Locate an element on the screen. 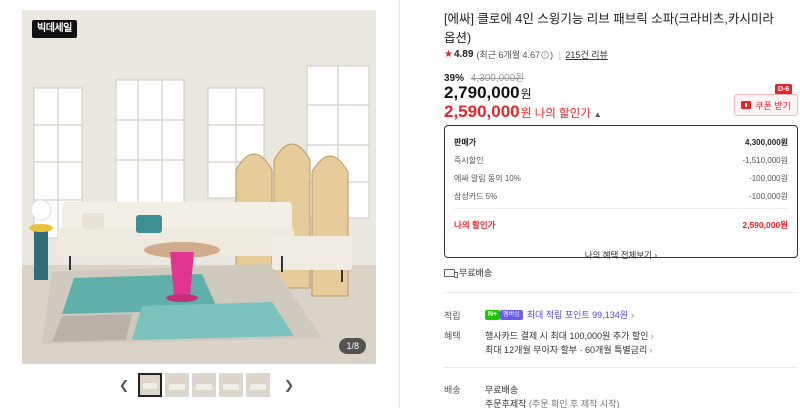 This screenshot has height=408, width=800. shipping-note: (주문 확인 후 제작 시작) is located at coordinates (574, 403).